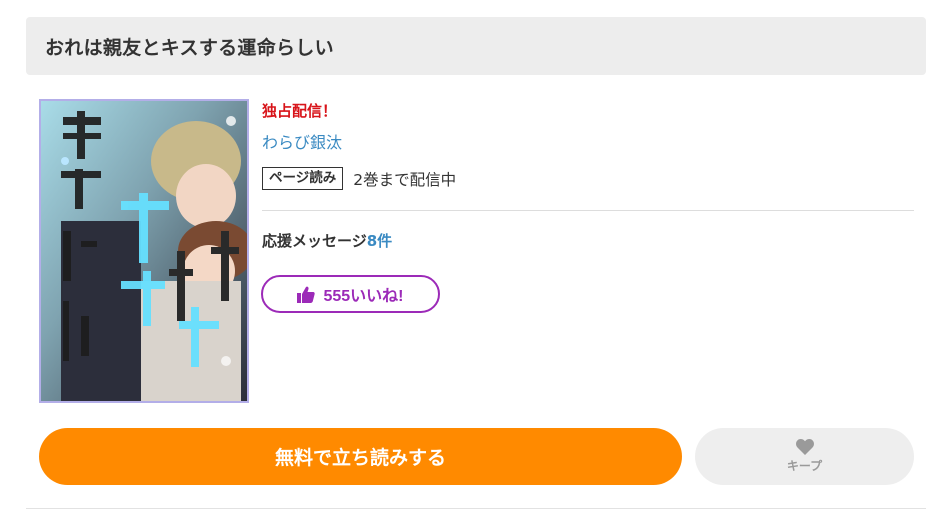  Describe the element at coordinates (379, 241) in the screenshot. I see `support-message-count: 8件` at that location.